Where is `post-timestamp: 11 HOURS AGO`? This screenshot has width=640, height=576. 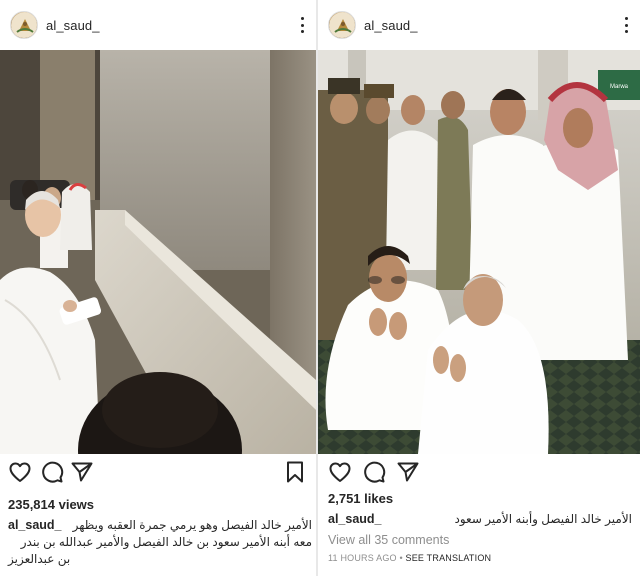
post-timestamp: 11 HOURS AGO is located at coordinates (362, 558).